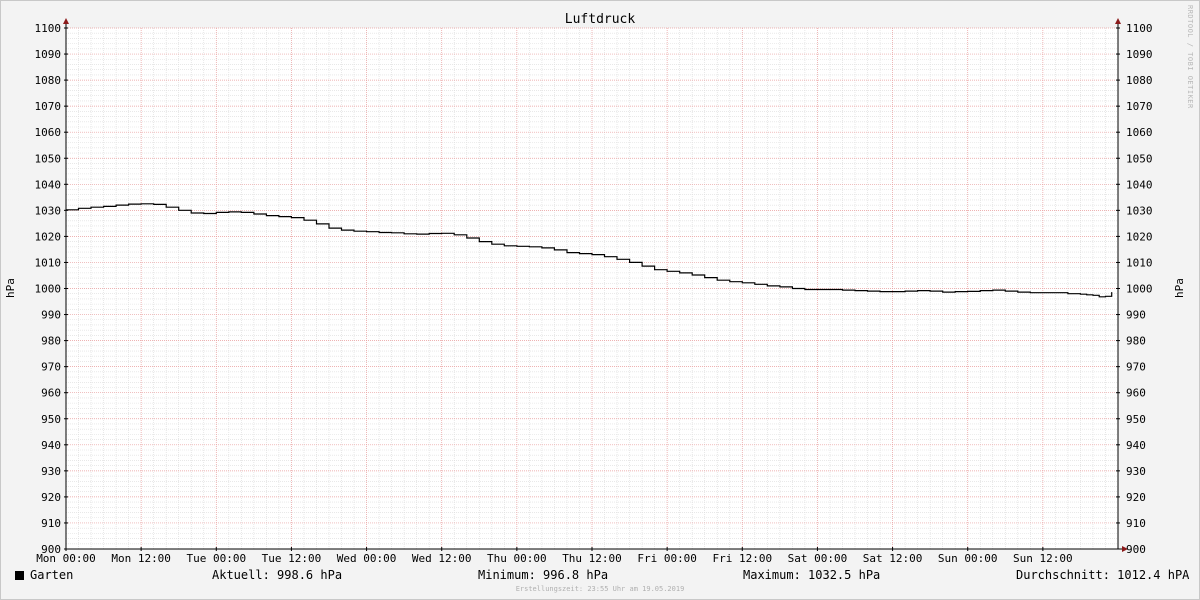 This screenshot has height=600, width=1200. I want to click on x-tick-label: Wed 12:00, so click(442, 558).